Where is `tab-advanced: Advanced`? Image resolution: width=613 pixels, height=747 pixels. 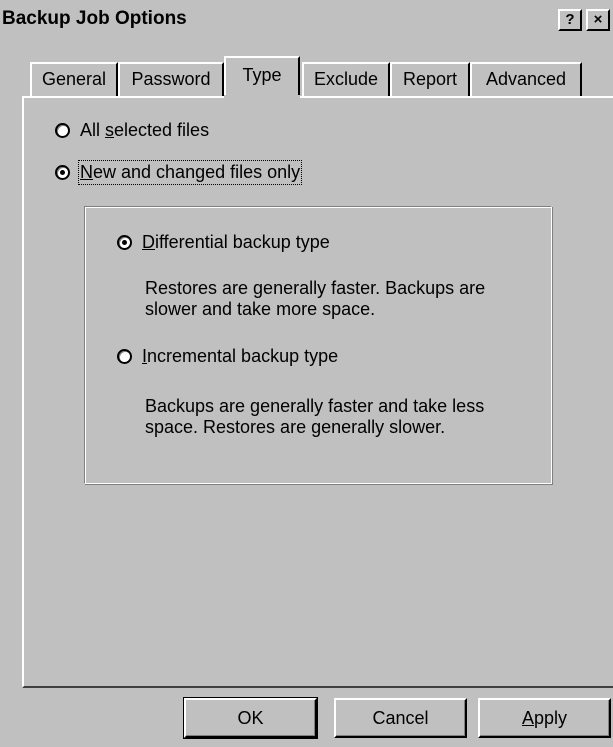 tab-advanced: Advanced is located at coordinates (526, 79).